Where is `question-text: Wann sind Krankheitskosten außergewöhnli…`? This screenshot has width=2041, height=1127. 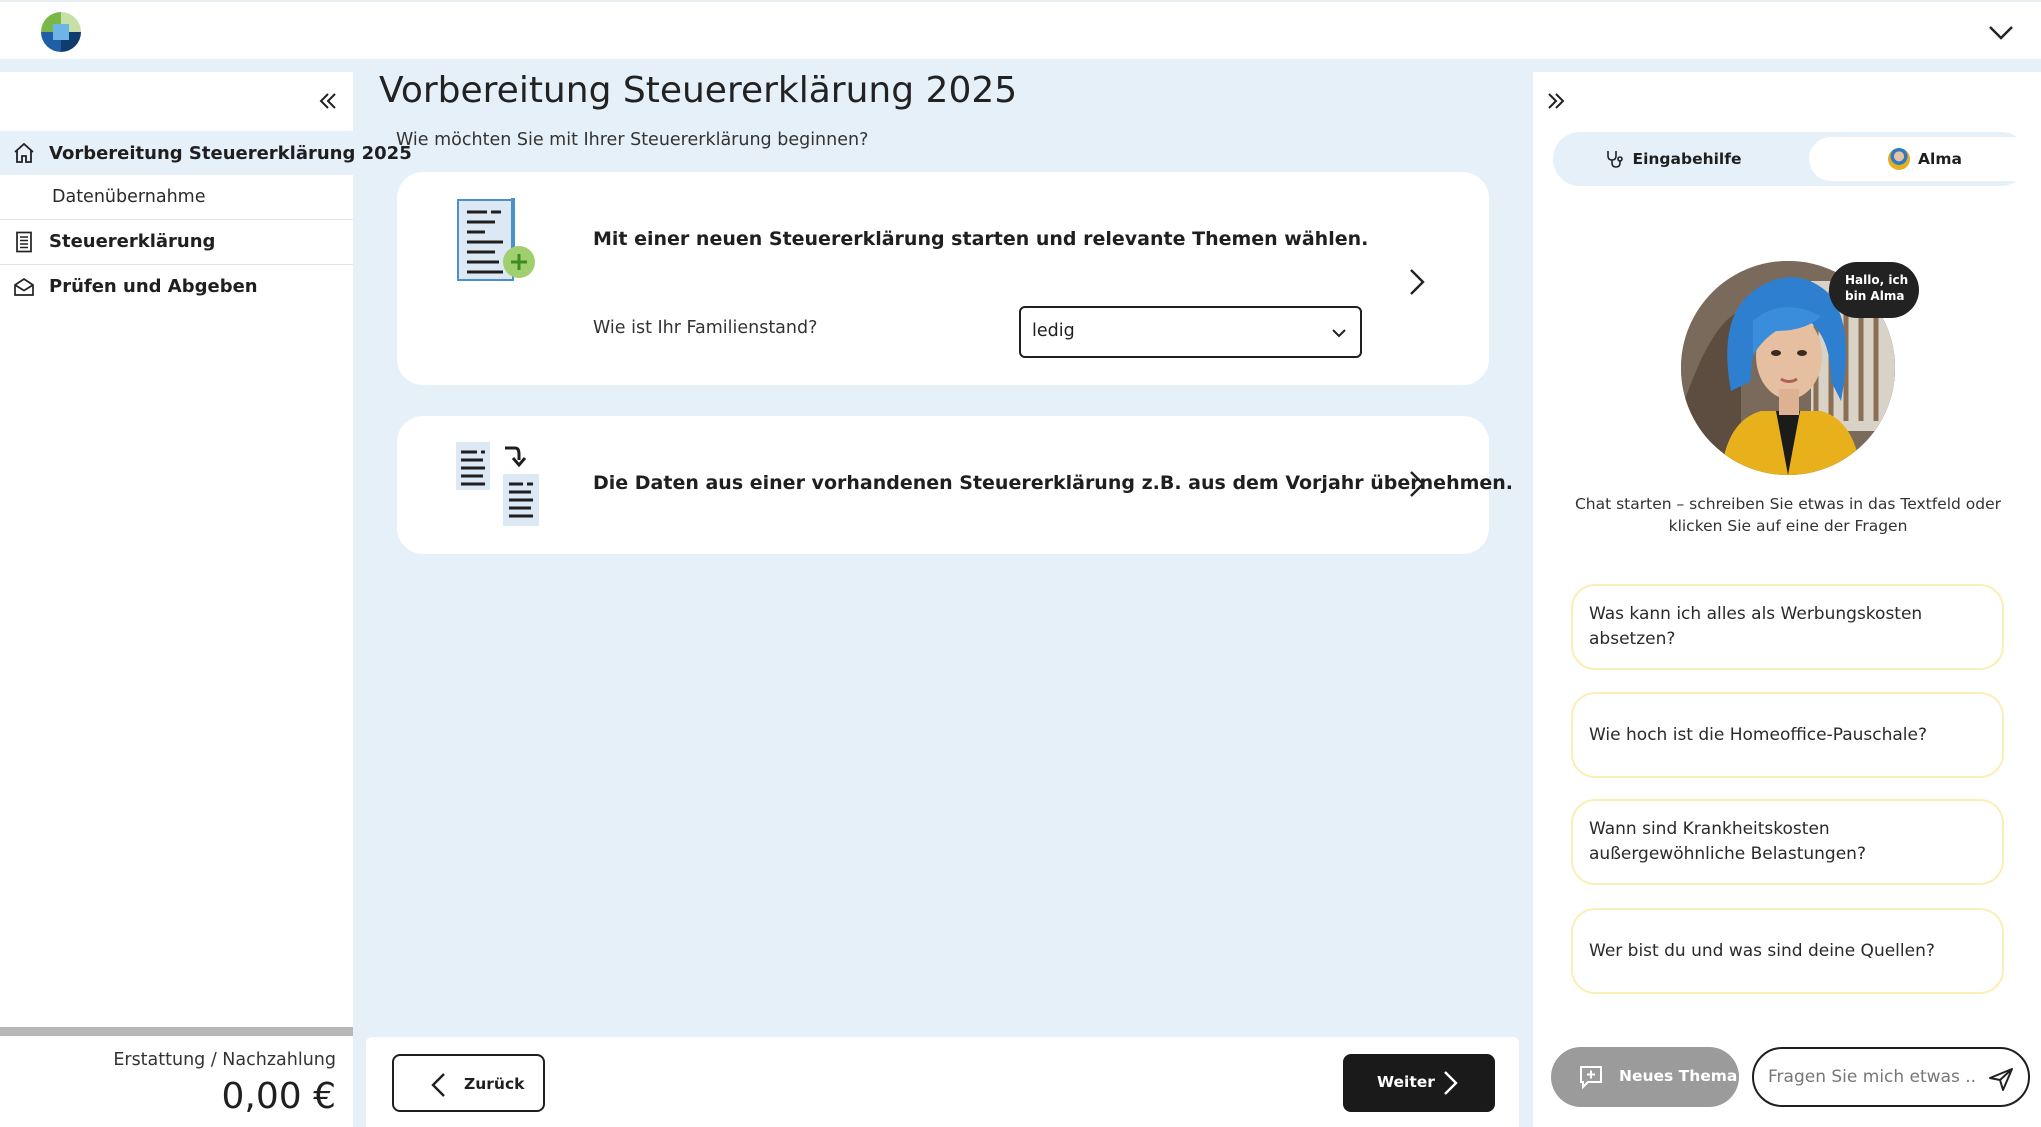
question-text: Wann sind Krankheitskosten außergewöhnli… is located at coordinates (1727, 841).